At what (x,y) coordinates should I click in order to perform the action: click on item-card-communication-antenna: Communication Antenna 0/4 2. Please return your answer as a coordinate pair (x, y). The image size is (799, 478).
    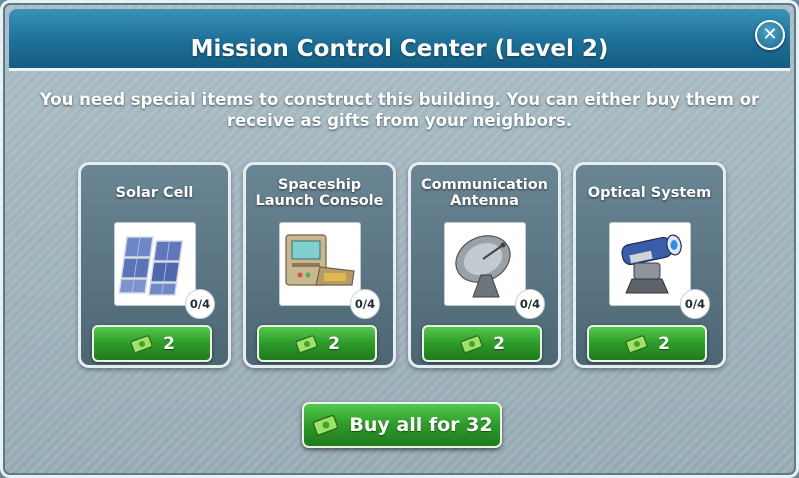
    Looking at the image, I should click on (484, 265).